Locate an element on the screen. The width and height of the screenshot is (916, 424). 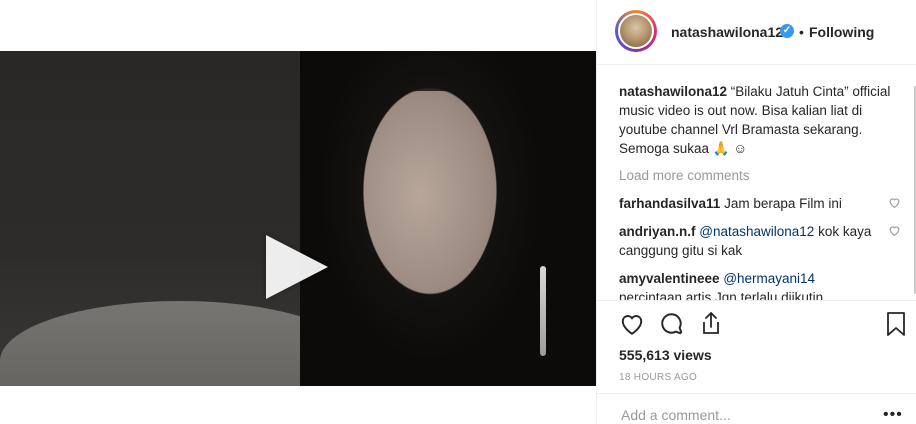
avatar is located at coordinates (636, 31).